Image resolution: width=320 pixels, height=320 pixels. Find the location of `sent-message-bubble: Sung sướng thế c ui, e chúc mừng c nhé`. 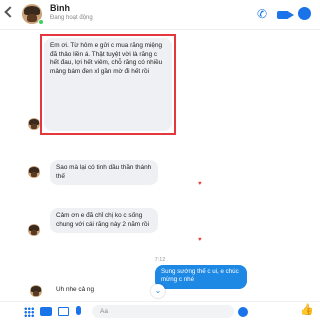

sent-message-bubble: Sung sướng thế c ui, e chúc mừng c nhé is located at coordinates (201, 277).